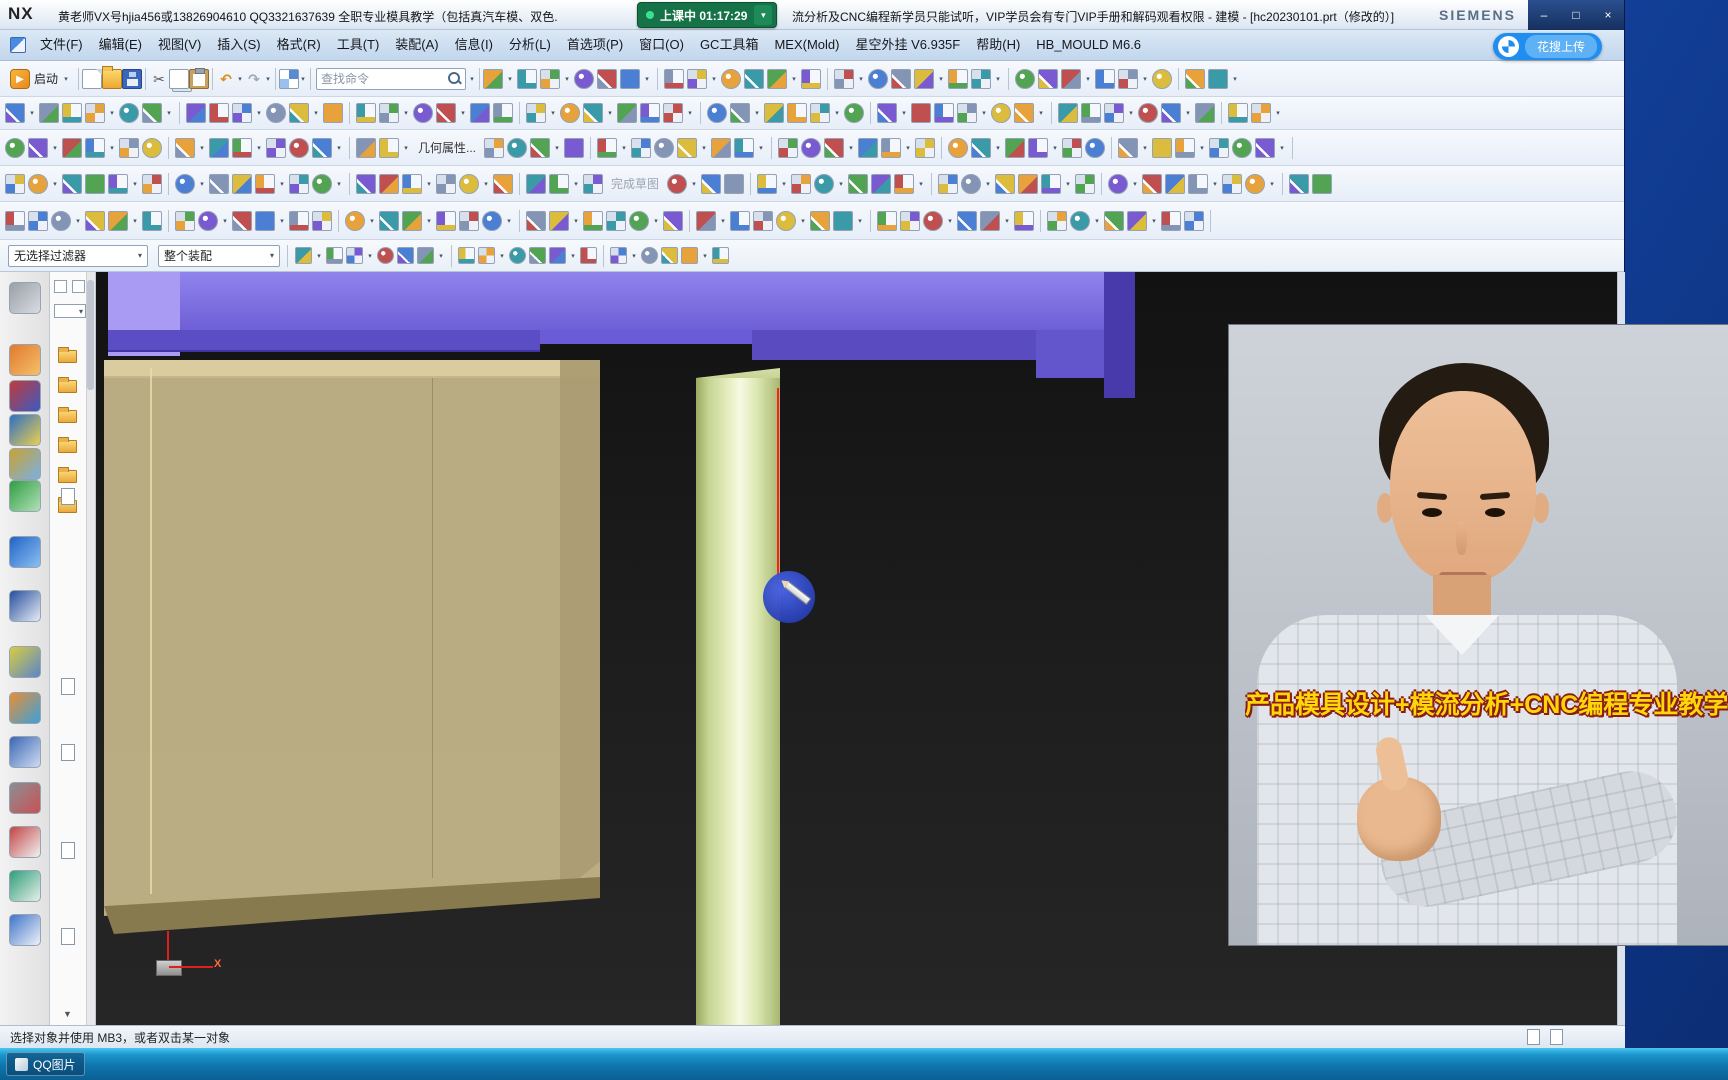 The width and height of the screenshot is (1728, 1080). Describe the element at coordinates (1088, 45) in the screenshot. I see `menu-item-16: HB_MOULD M6.6` at that location.